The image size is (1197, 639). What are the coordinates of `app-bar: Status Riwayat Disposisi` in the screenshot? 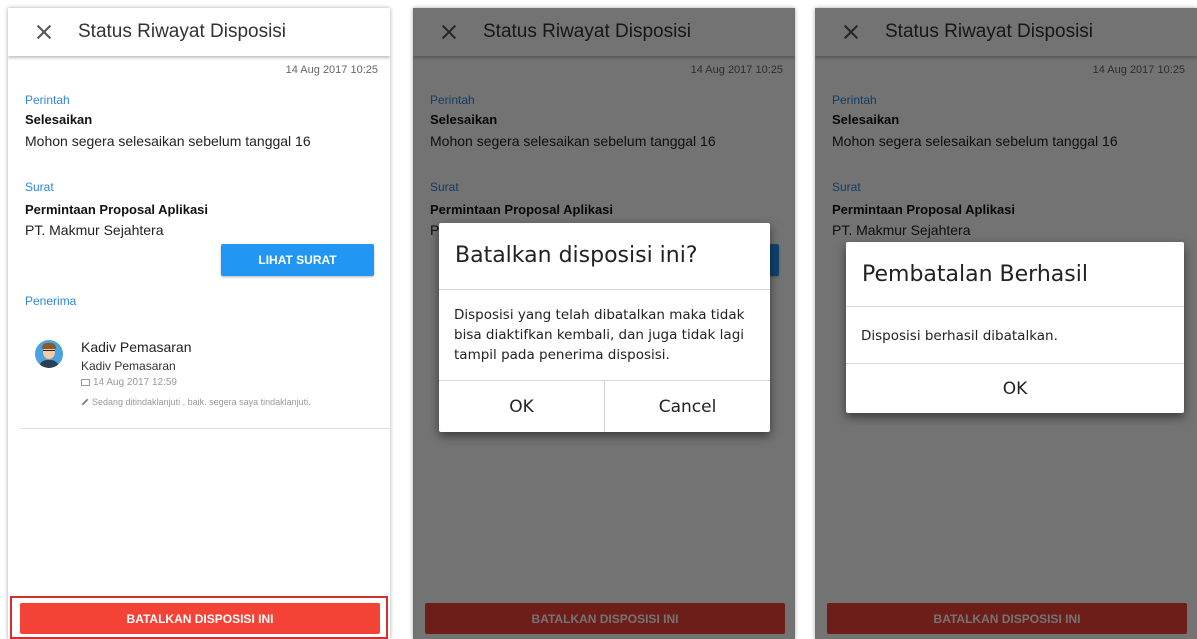 It's located at (199, 32).